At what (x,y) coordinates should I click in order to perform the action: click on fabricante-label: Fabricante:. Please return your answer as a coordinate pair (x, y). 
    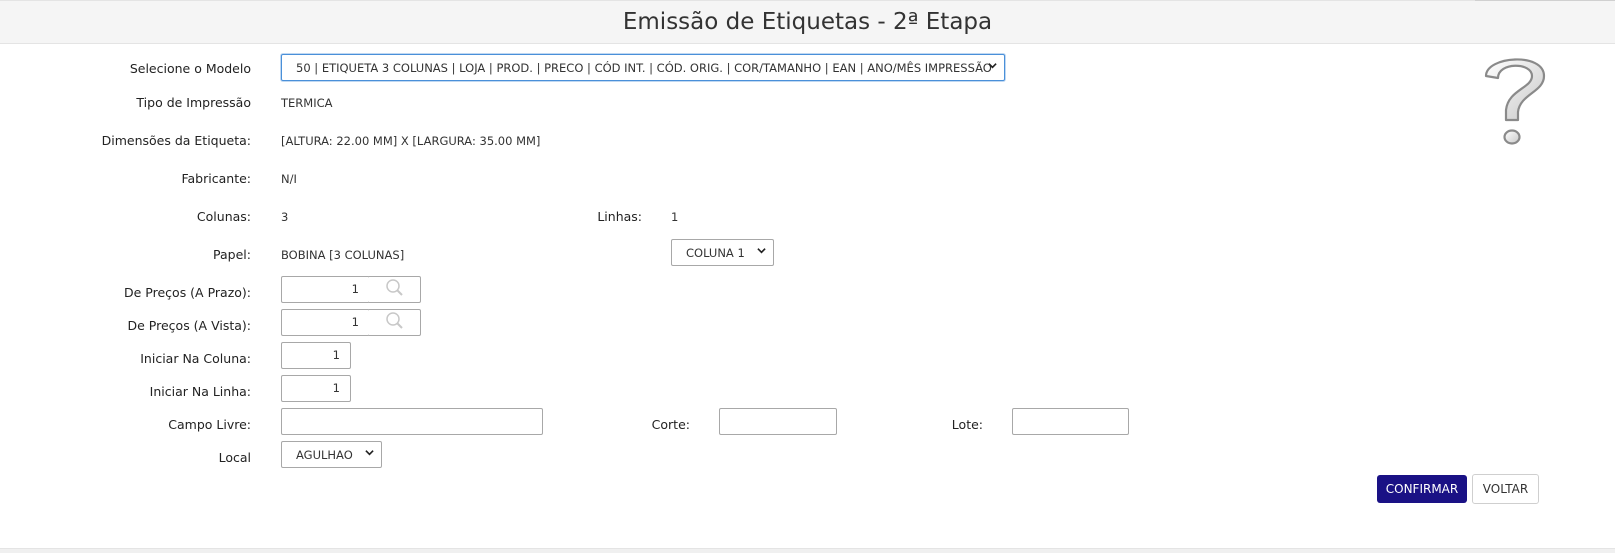
    Looking at the image, I should click on (216, 178).